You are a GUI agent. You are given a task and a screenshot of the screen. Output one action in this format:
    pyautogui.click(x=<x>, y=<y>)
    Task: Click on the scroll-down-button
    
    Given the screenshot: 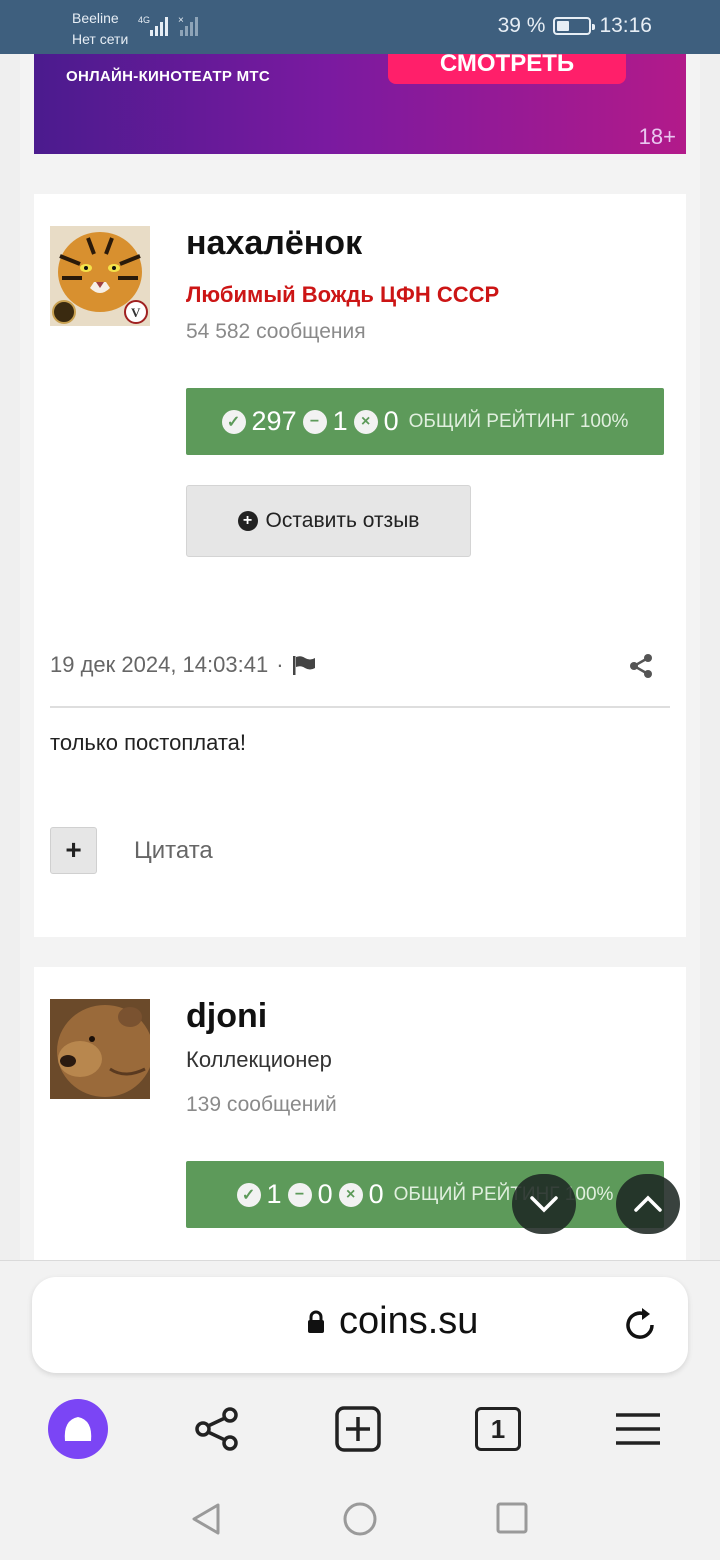 What is the action you would take?
    pyautogui.click(x=544, y=1204)
    